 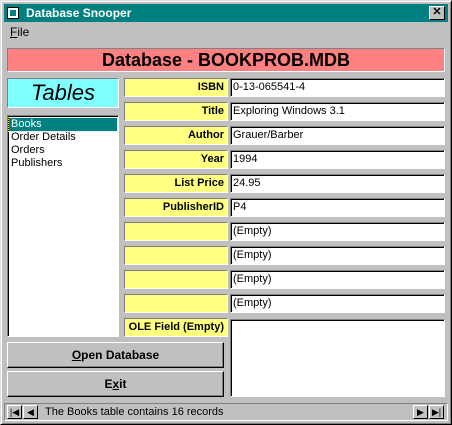 I want to click on field-label-year: Year, so click(x=176, y=159).